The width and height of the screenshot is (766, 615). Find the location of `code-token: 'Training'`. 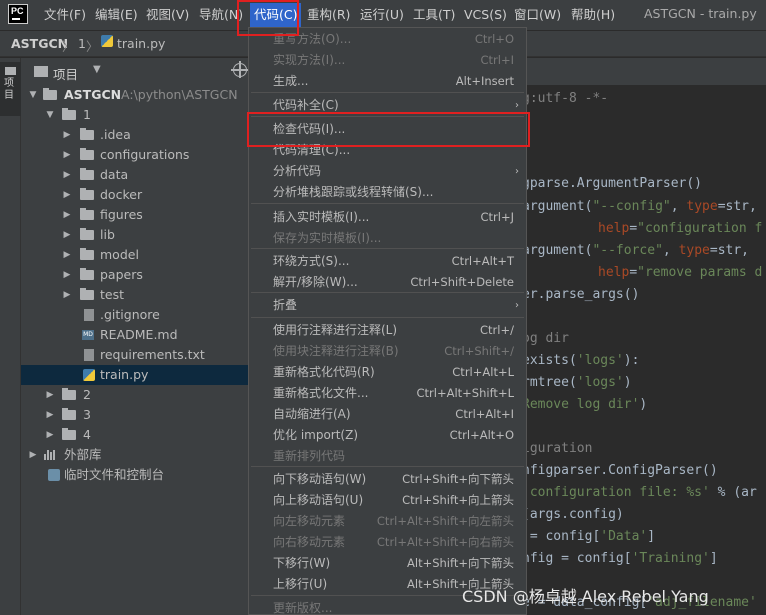

code-token: 'Training' is located at coordinates (670, 558).